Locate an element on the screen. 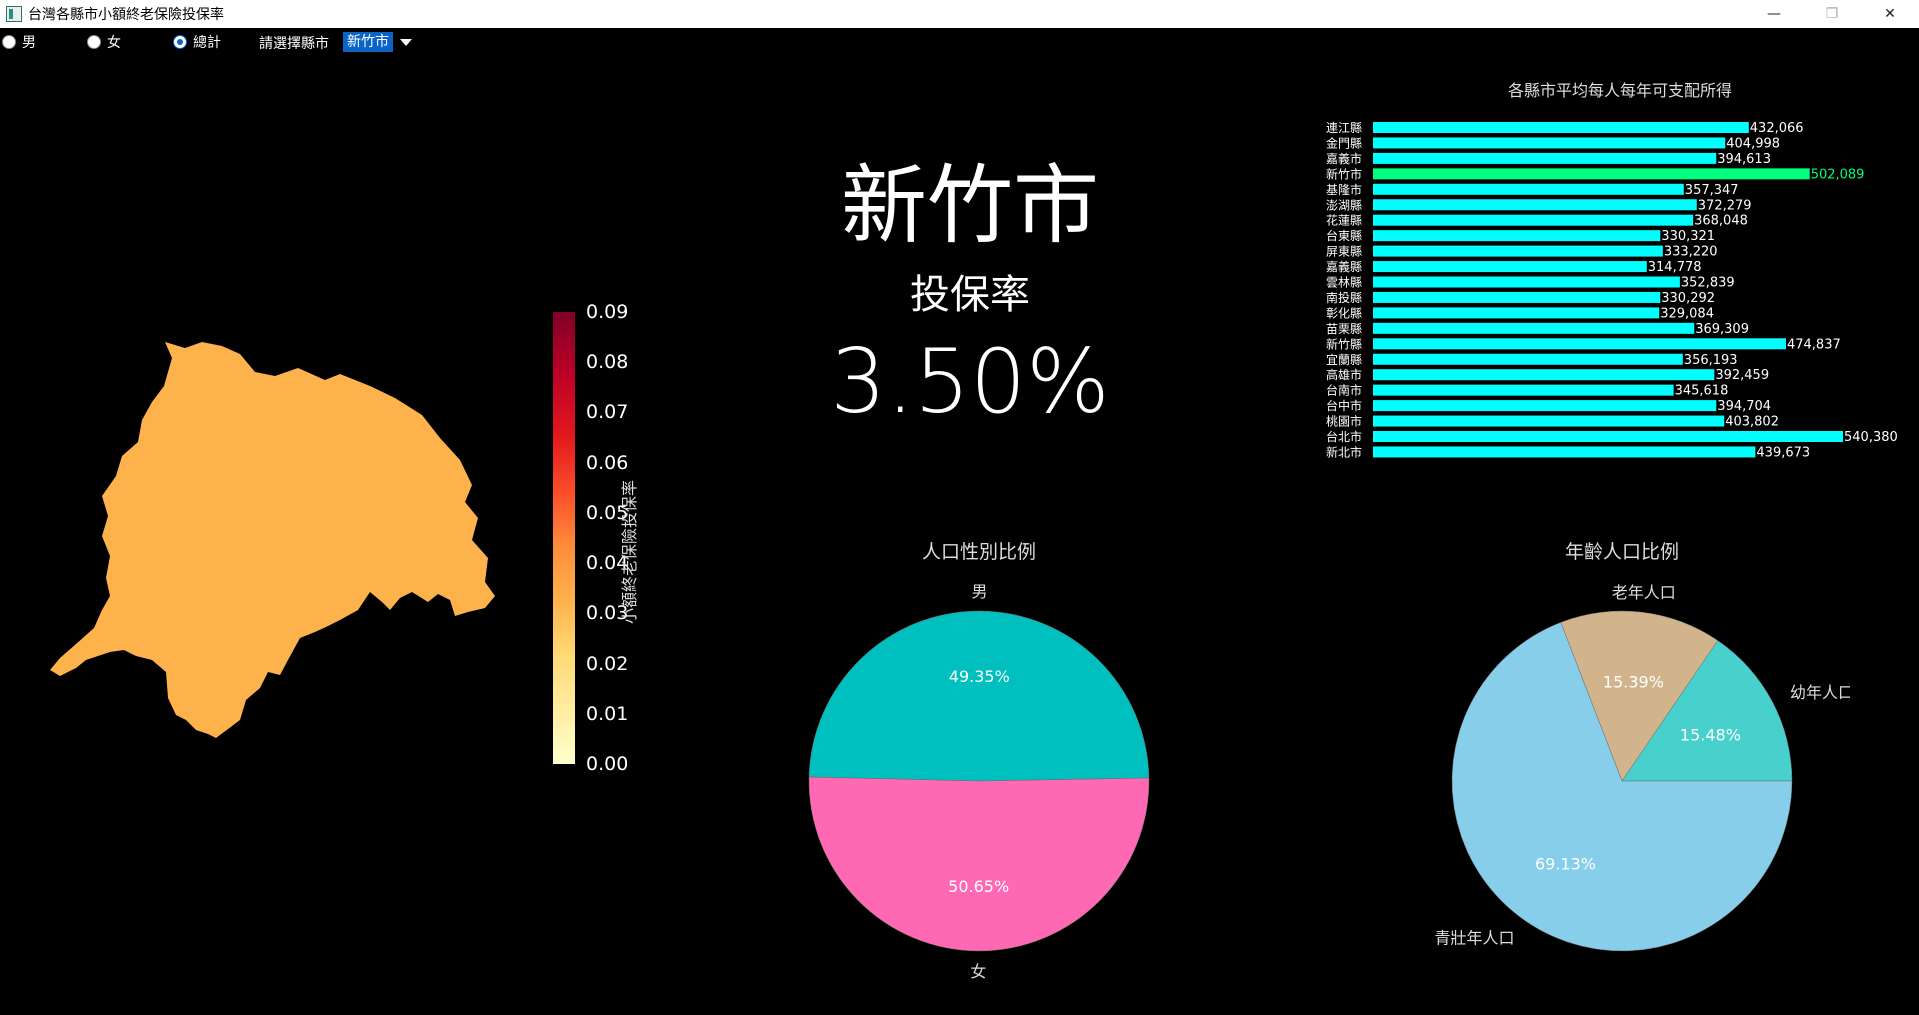  gender-pie-chart: 人口性別比例 49.35% 男 50.65% 女 is located at coordinates (979, 761).